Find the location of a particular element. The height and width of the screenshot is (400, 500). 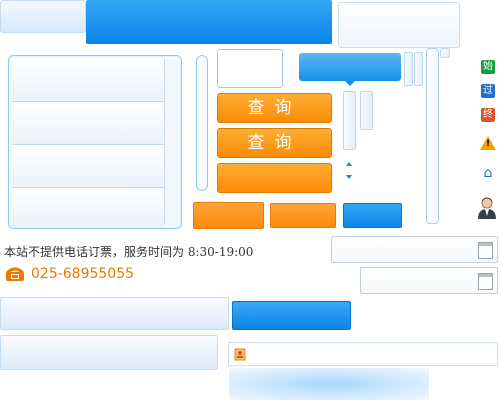

text-input is located at coordinates (250, 68).